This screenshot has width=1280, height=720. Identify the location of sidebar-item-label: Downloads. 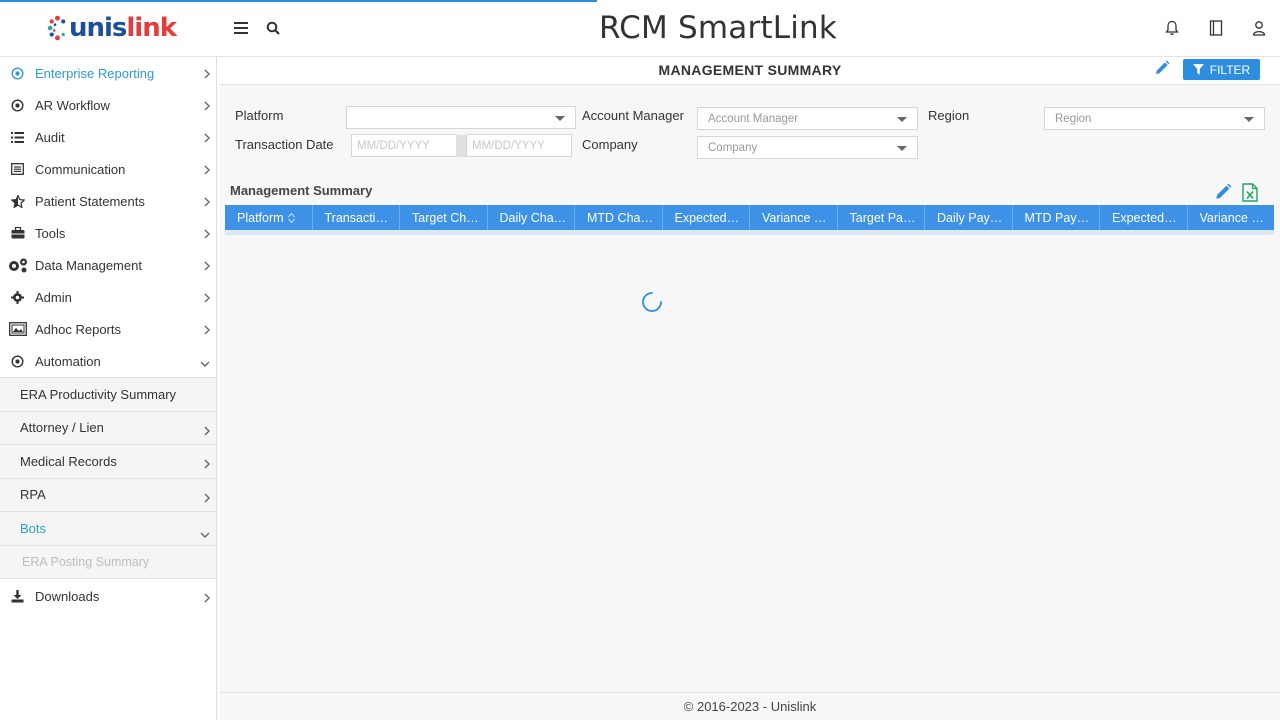
(67, 596).